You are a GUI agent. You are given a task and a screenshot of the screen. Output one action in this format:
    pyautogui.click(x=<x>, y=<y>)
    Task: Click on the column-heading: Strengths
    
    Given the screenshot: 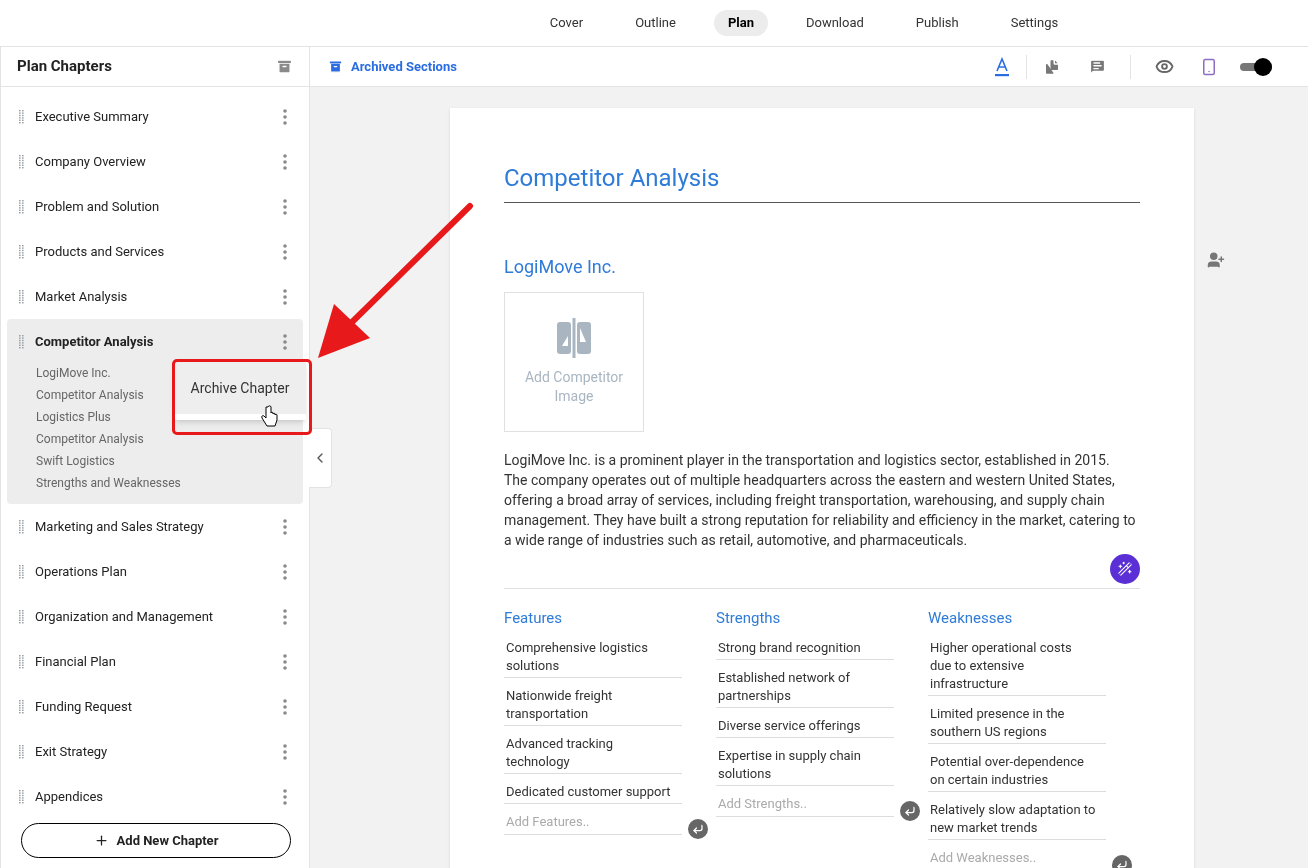 What is the action you would take?
    pyautogui.click(x=749, y=618)
    